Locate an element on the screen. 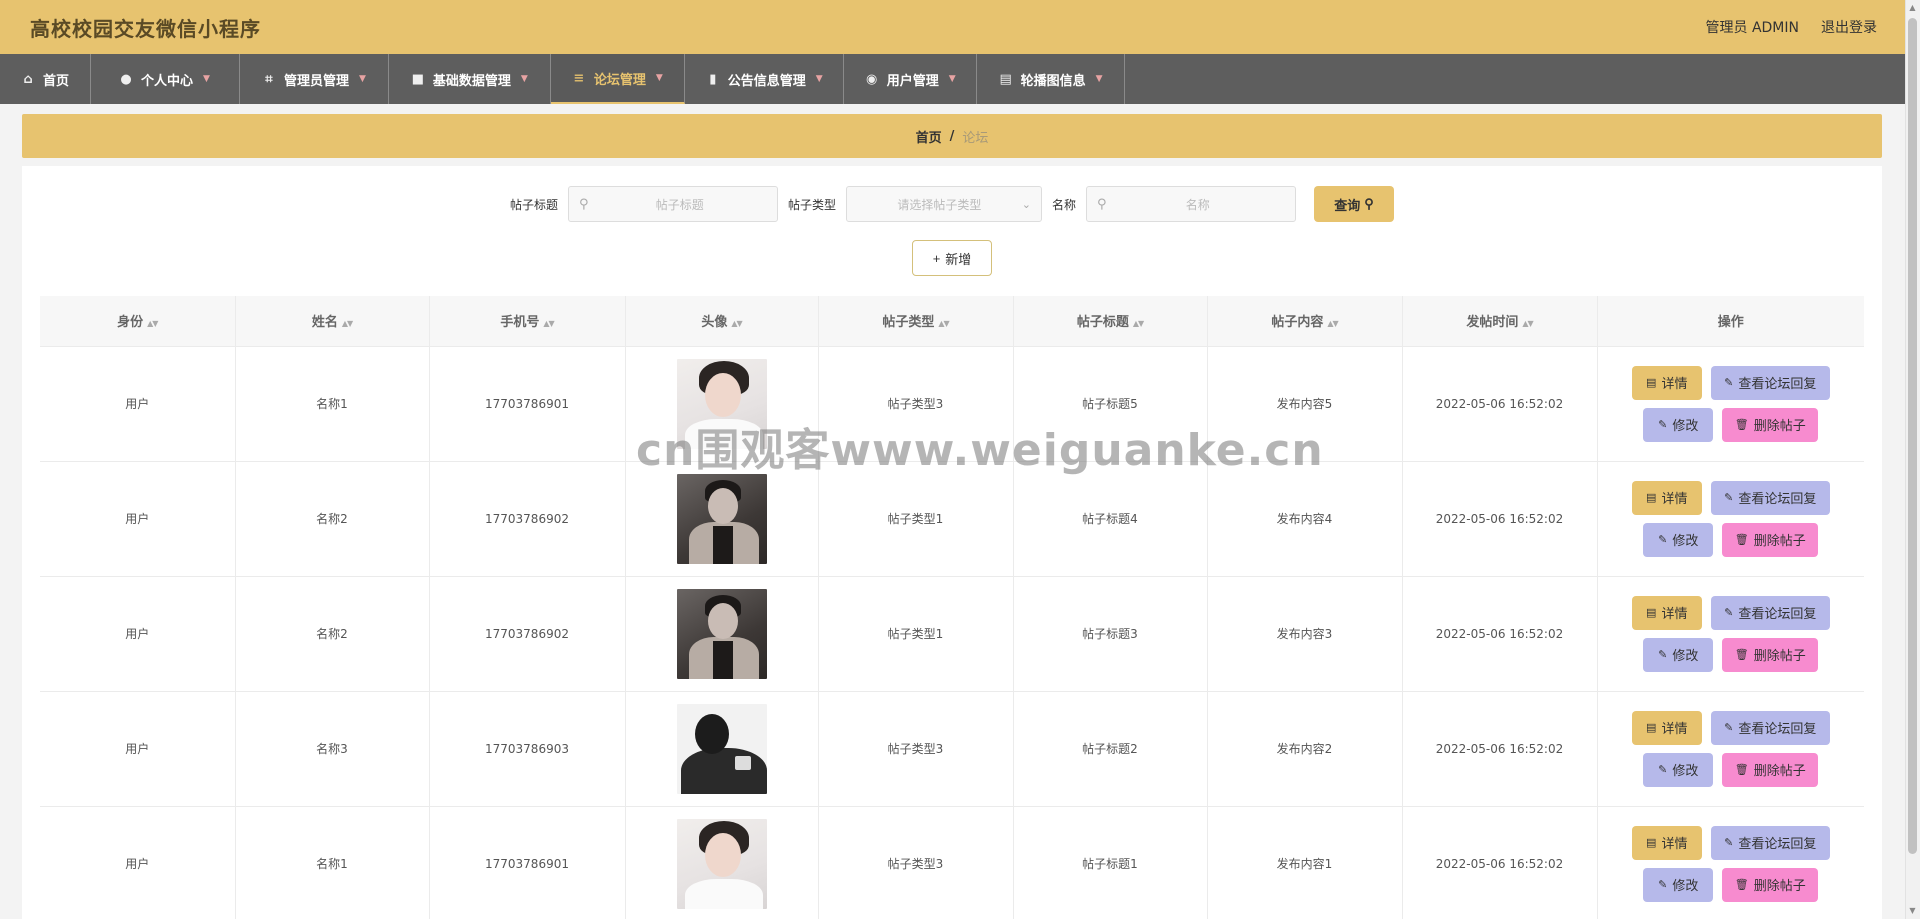  title-search-input: ⚲ 帖子标题 is located at coordinates (672, 204).